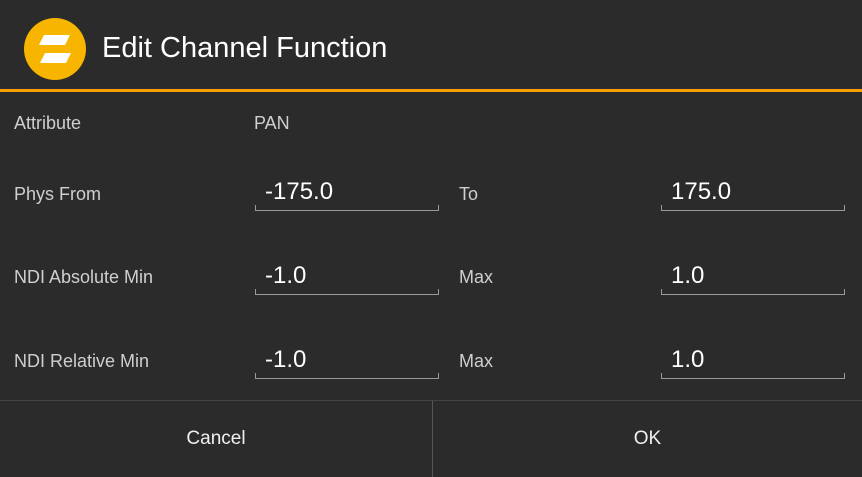 This screenshot has height=477, width=862. What do you see at coordinates (347, 361) in the screenshot?
I see `ndi-relative-min-input: -1.0` at bounding box center [347, 361].